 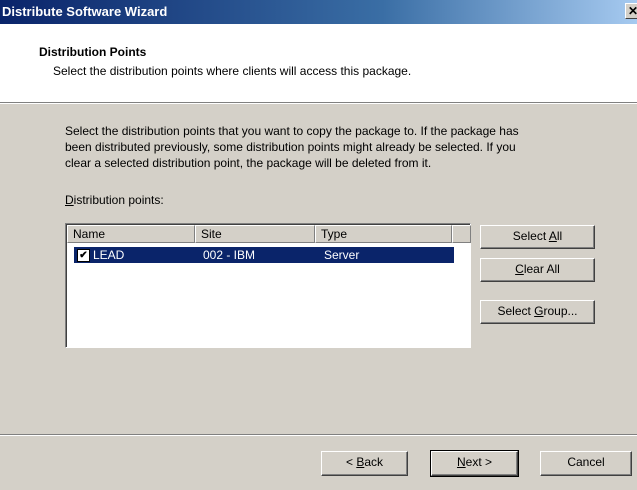 What do you see at coordinates (342, 255) in the screenshot?
I see `row-type: Server` at bounding box center [342, 255].